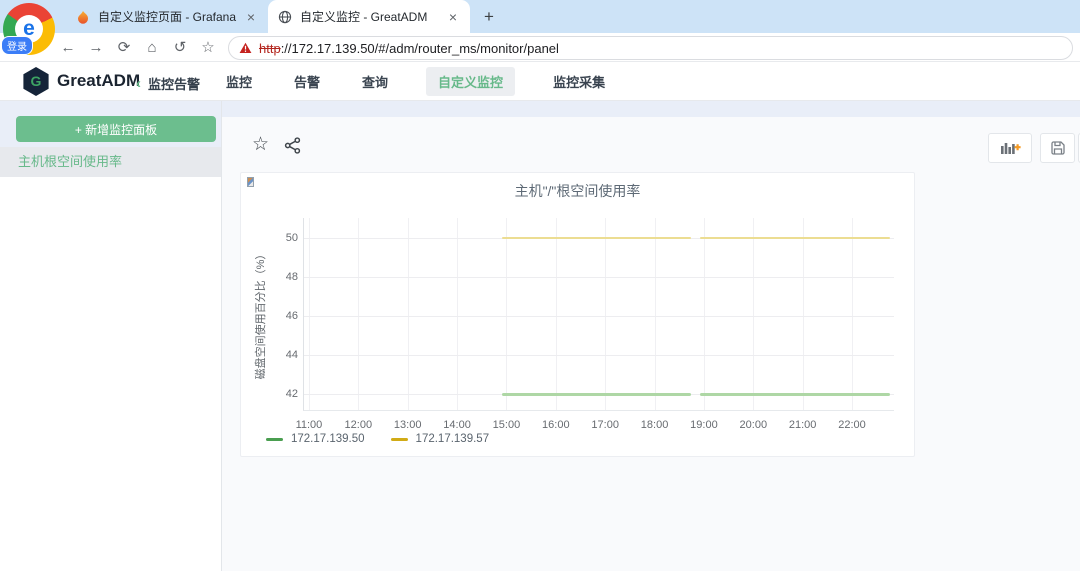 This screenshot has width=1080, height=571. Describe the element at coordinates (291, 394) in the screenshot. I see `y-tick-label: 42` at that location.